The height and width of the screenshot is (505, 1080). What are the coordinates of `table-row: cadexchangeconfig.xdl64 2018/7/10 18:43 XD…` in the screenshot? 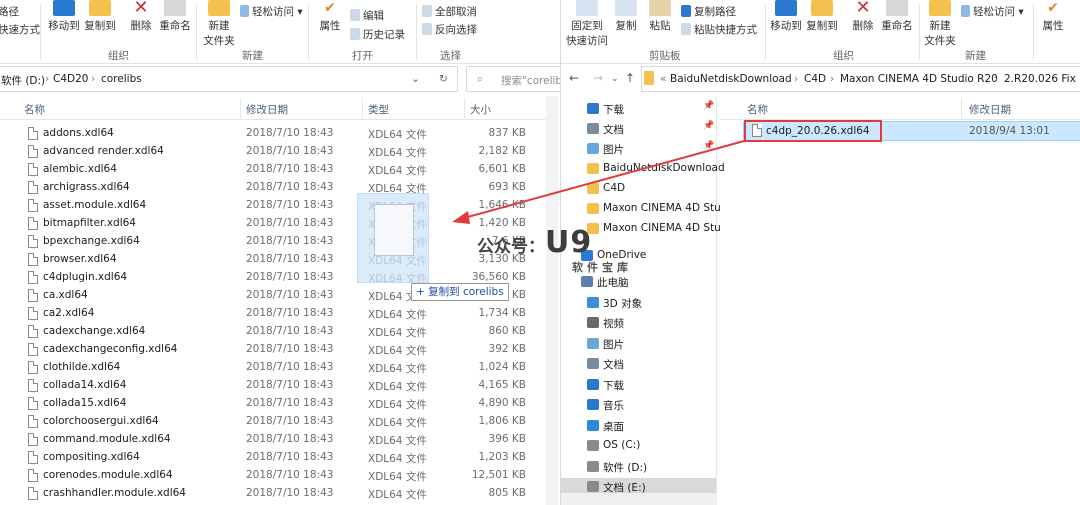 It's located at (280, 350).